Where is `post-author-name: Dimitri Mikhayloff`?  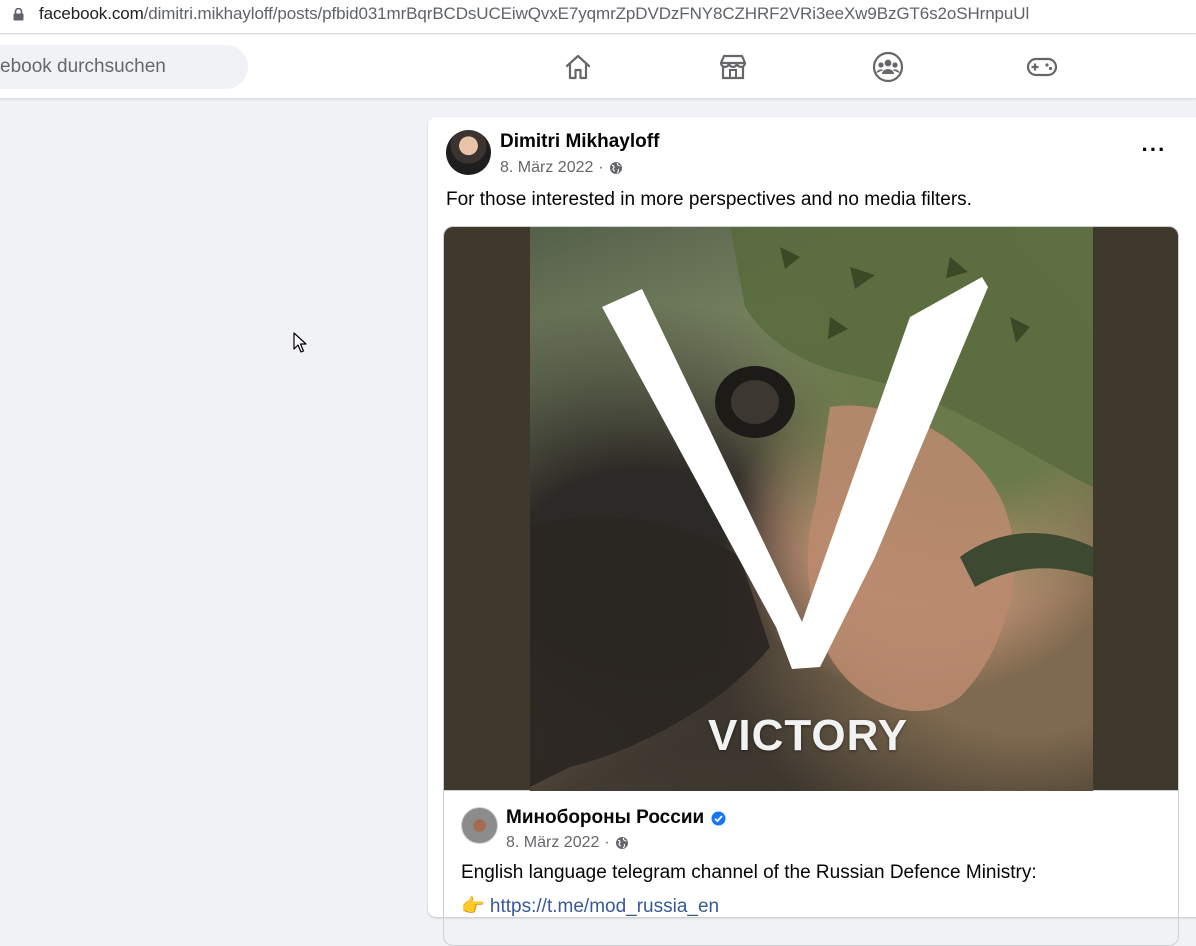 post-author-name: Dimitri Mikhayloff is located at coordinates (579, 142).